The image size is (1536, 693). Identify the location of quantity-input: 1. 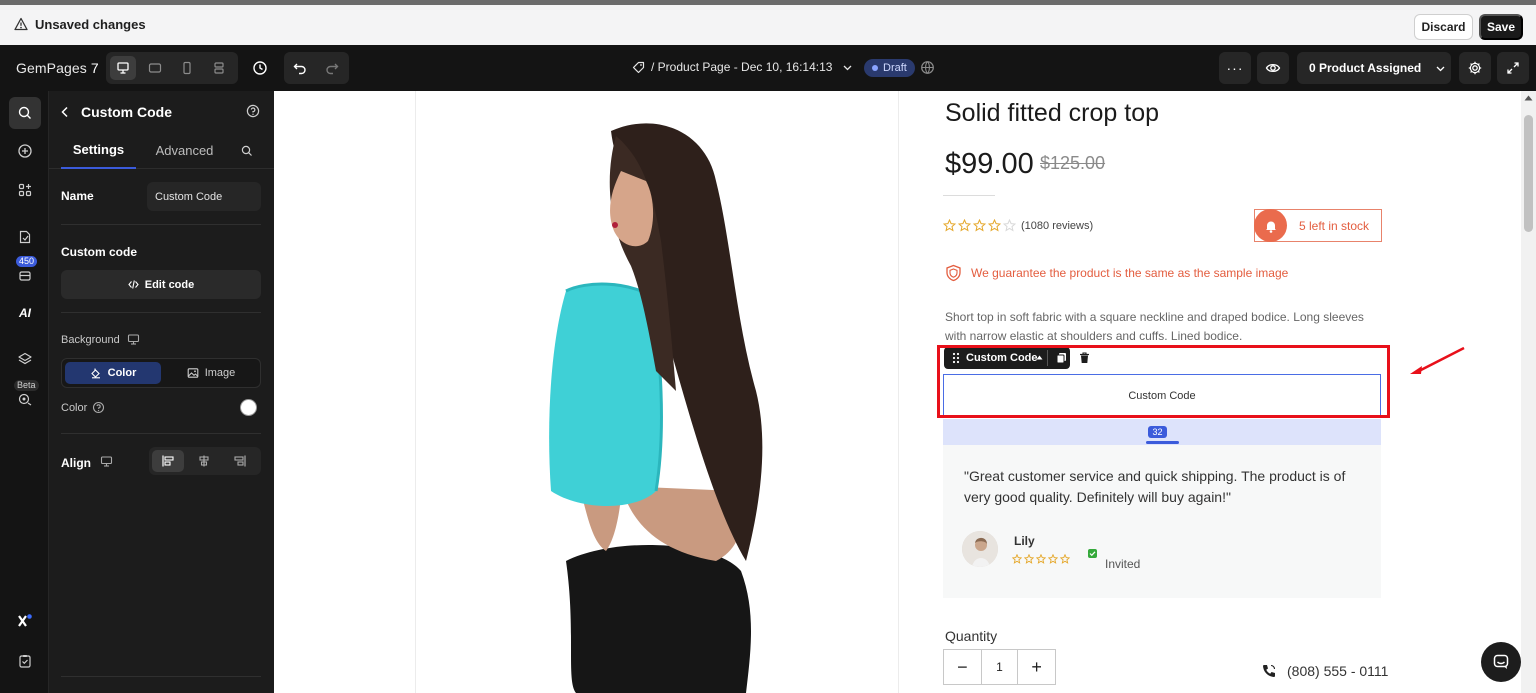
(999, 667).